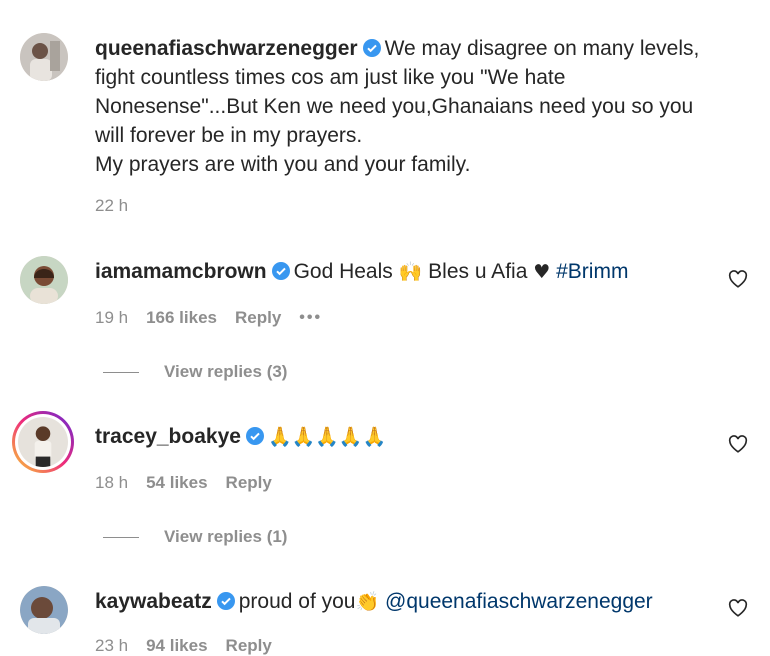  What do you see at coordinates (111, 318) in the screenshot?
I see `timestamp: 19 h` at bounding box center [111, 318].